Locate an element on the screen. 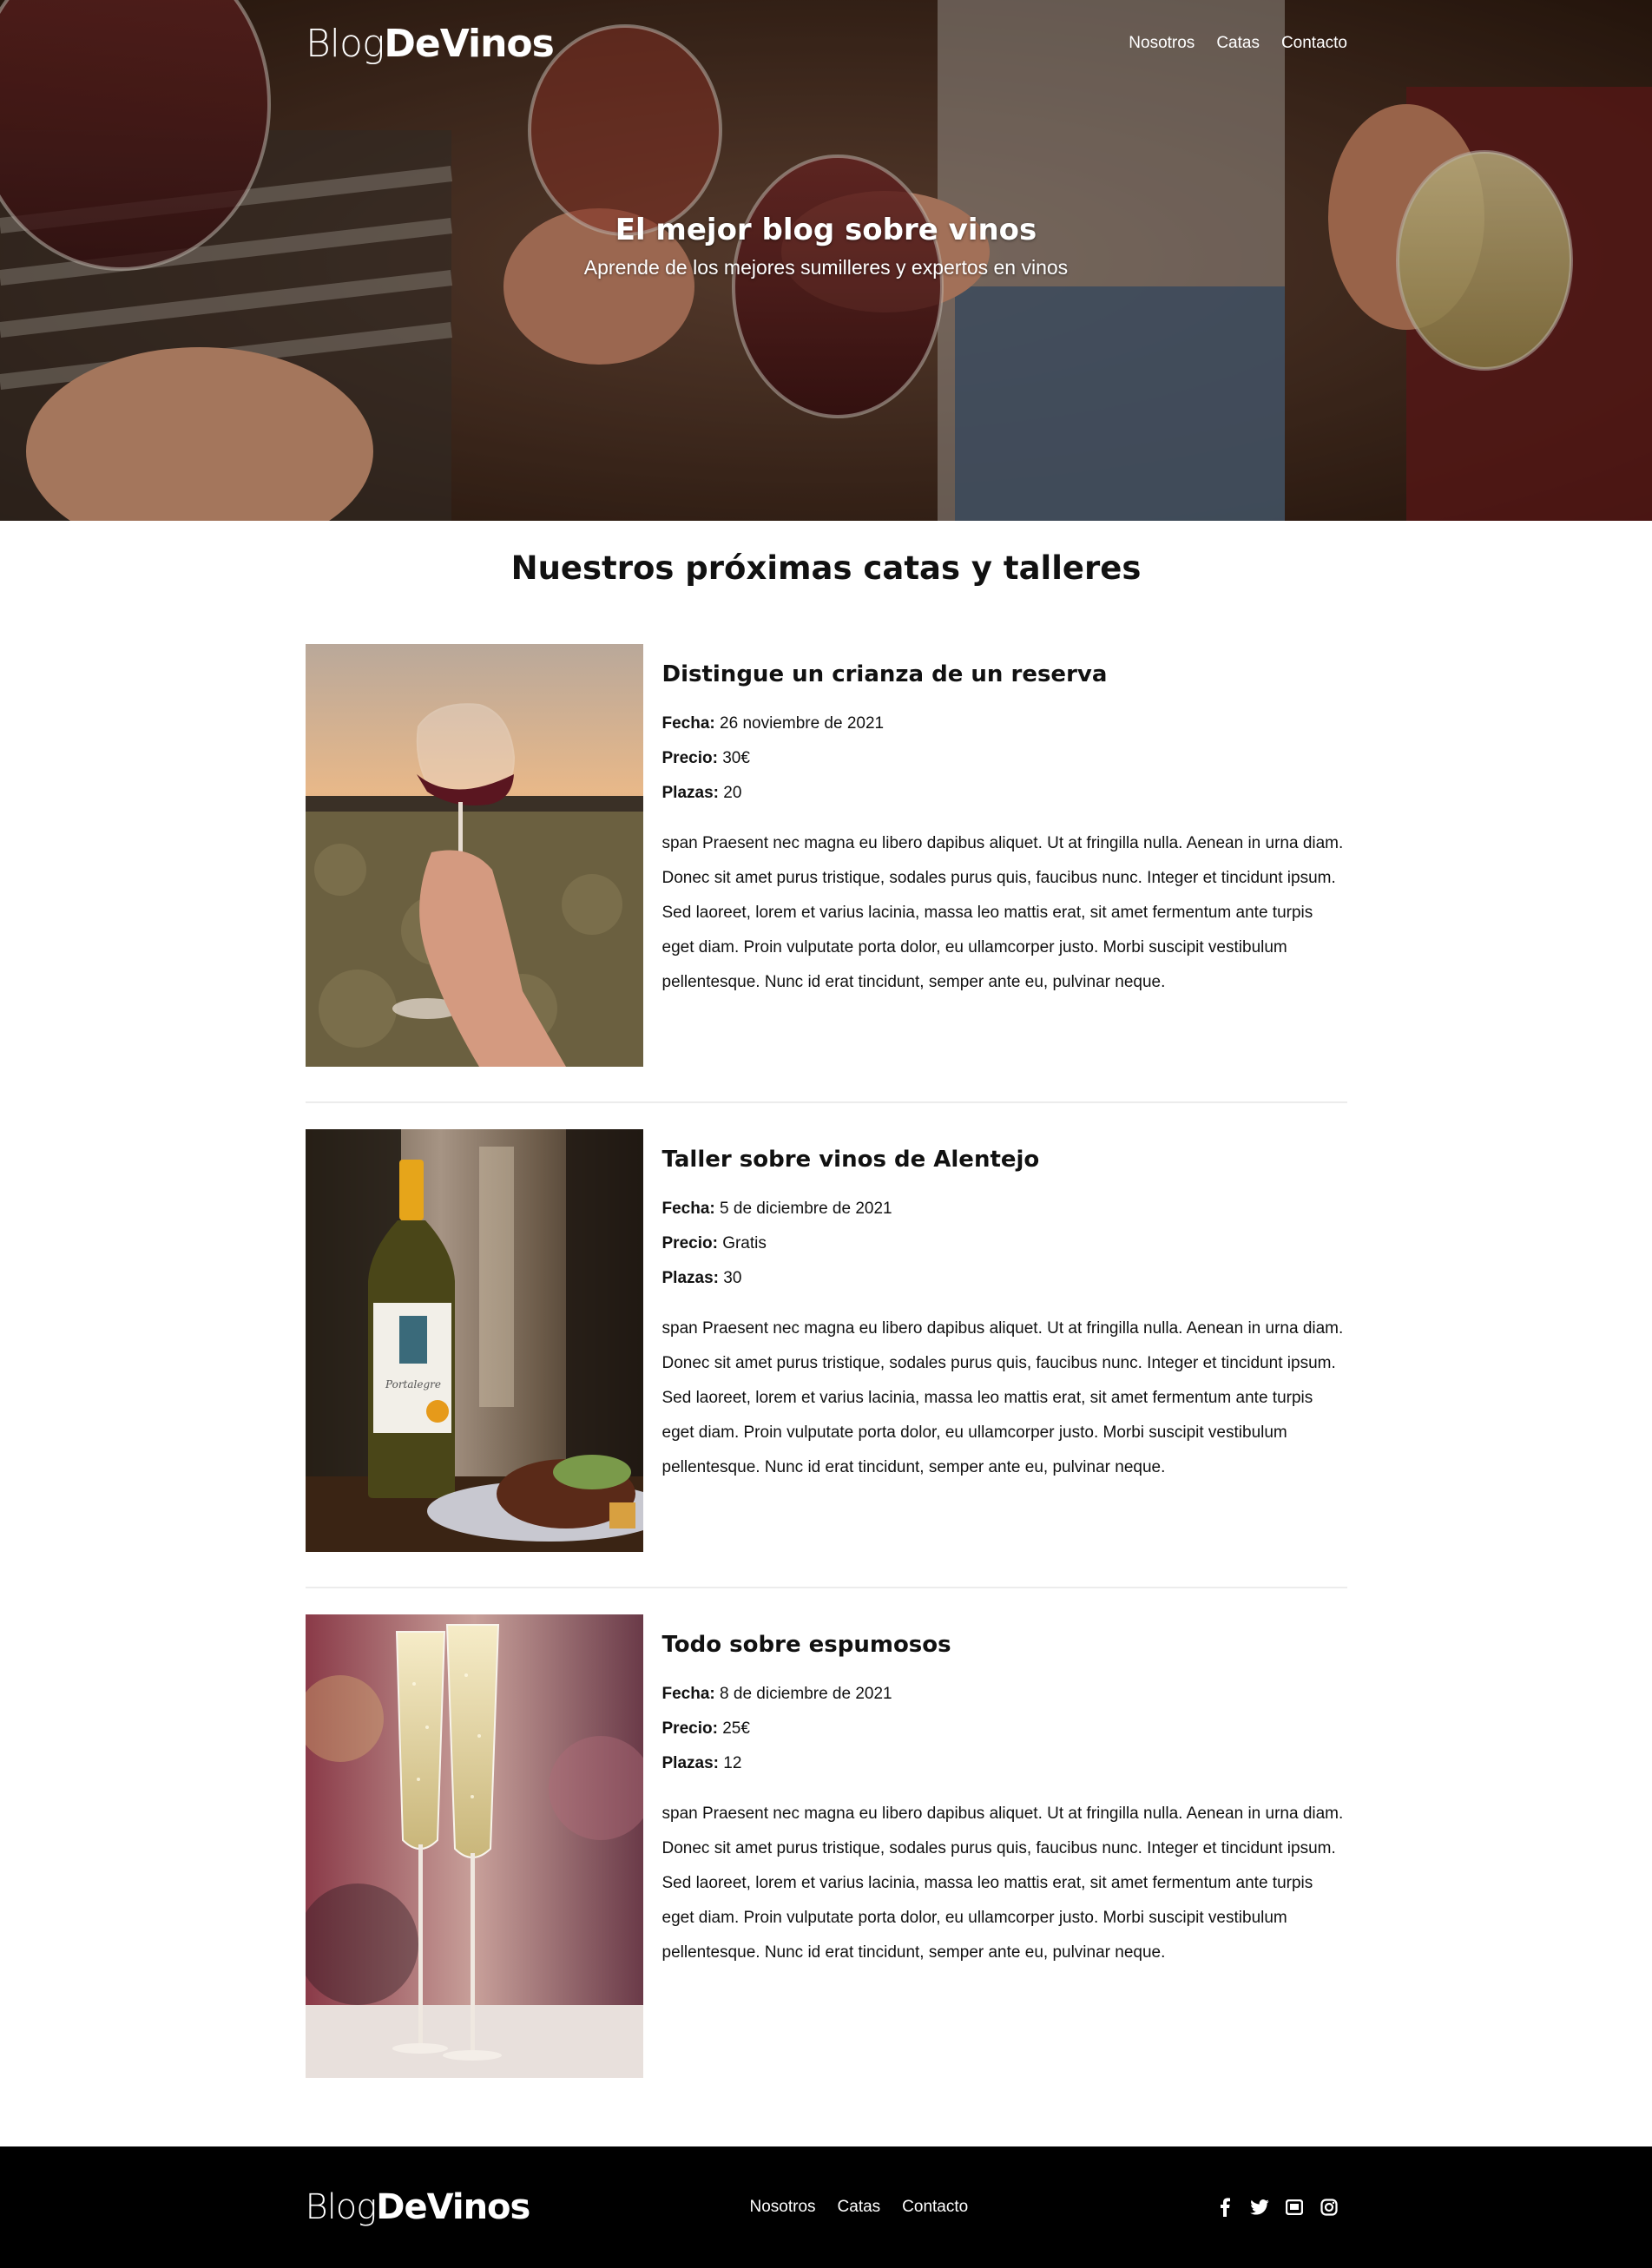 This screenshot has width=1652, height=2268. hero-title: El mejor blog sobre vinos is located at coordinates (826, 230).